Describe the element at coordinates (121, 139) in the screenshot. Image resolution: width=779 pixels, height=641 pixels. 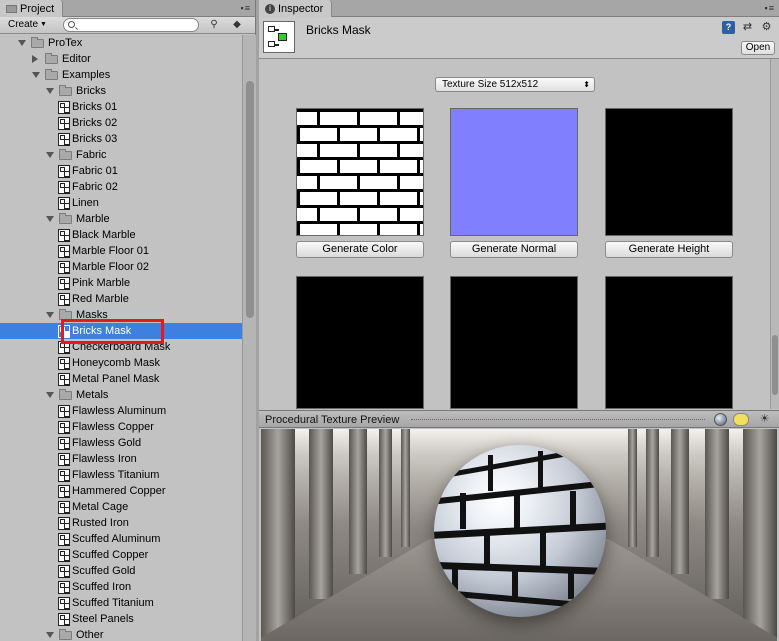
I see `tree-asset: Bricks 03` at that location.